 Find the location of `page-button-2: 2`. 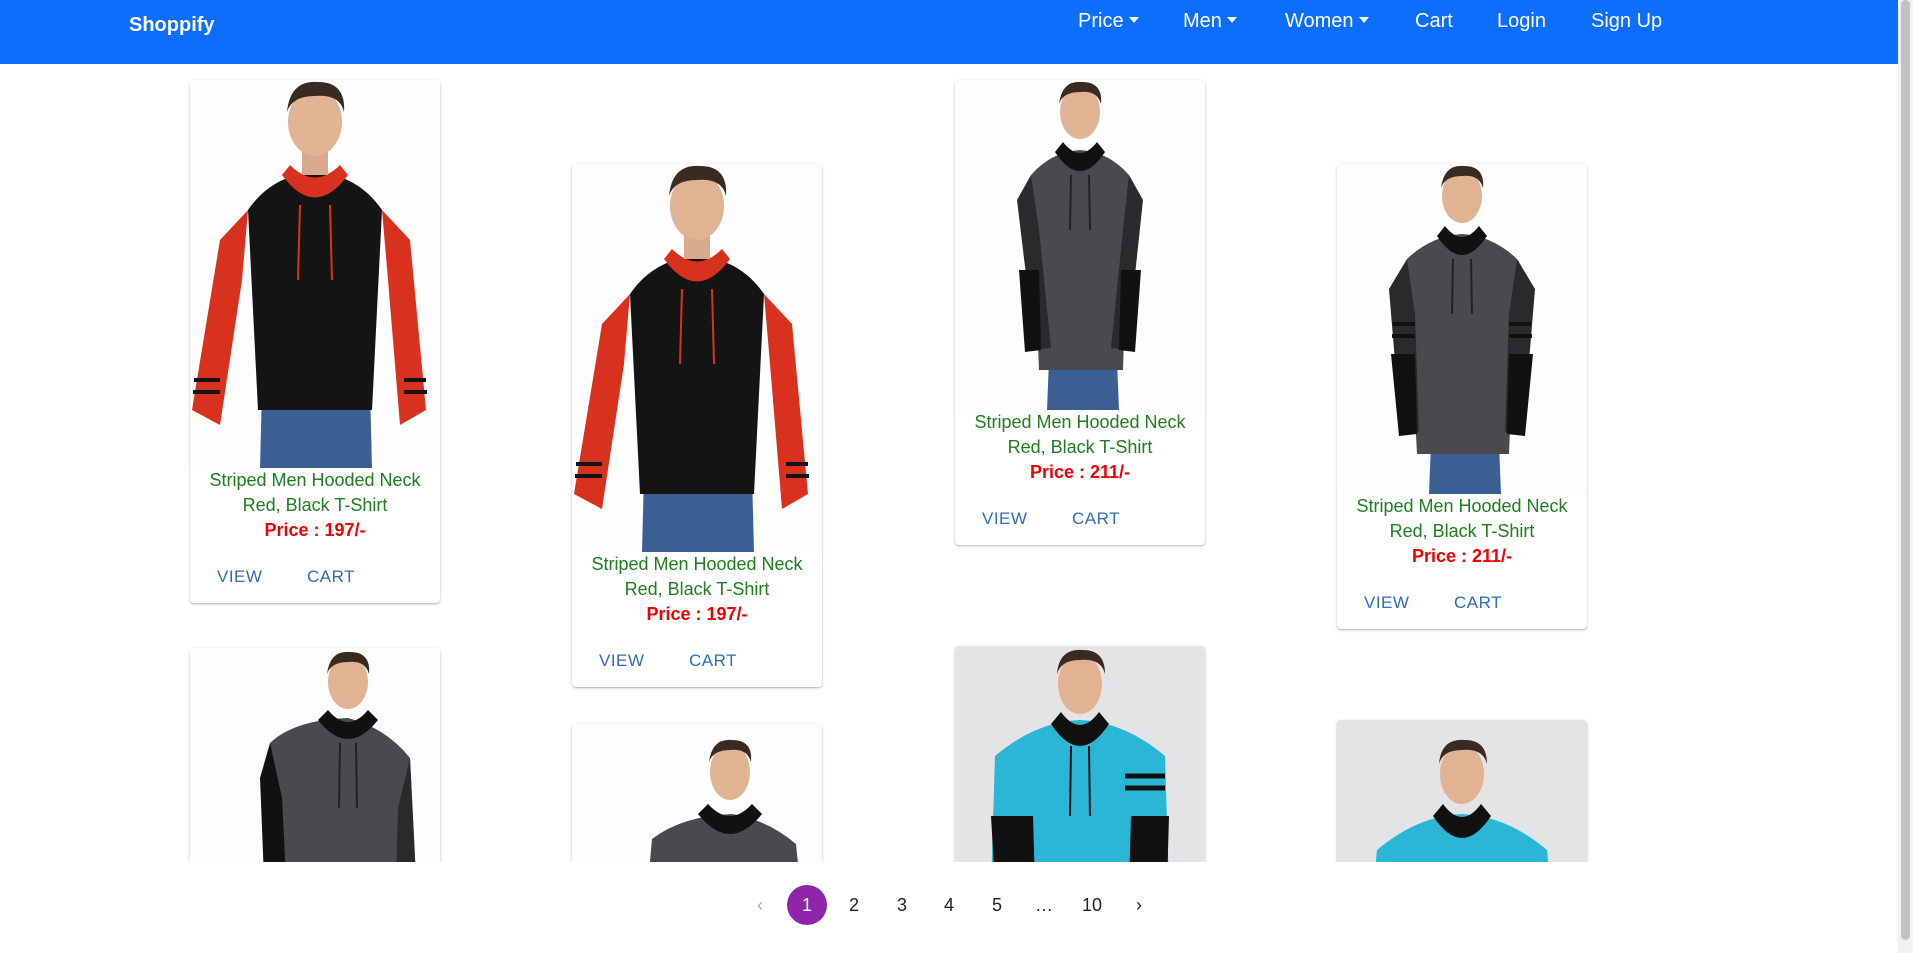

page-button-2: 2 is located at coordinates (854, 905).